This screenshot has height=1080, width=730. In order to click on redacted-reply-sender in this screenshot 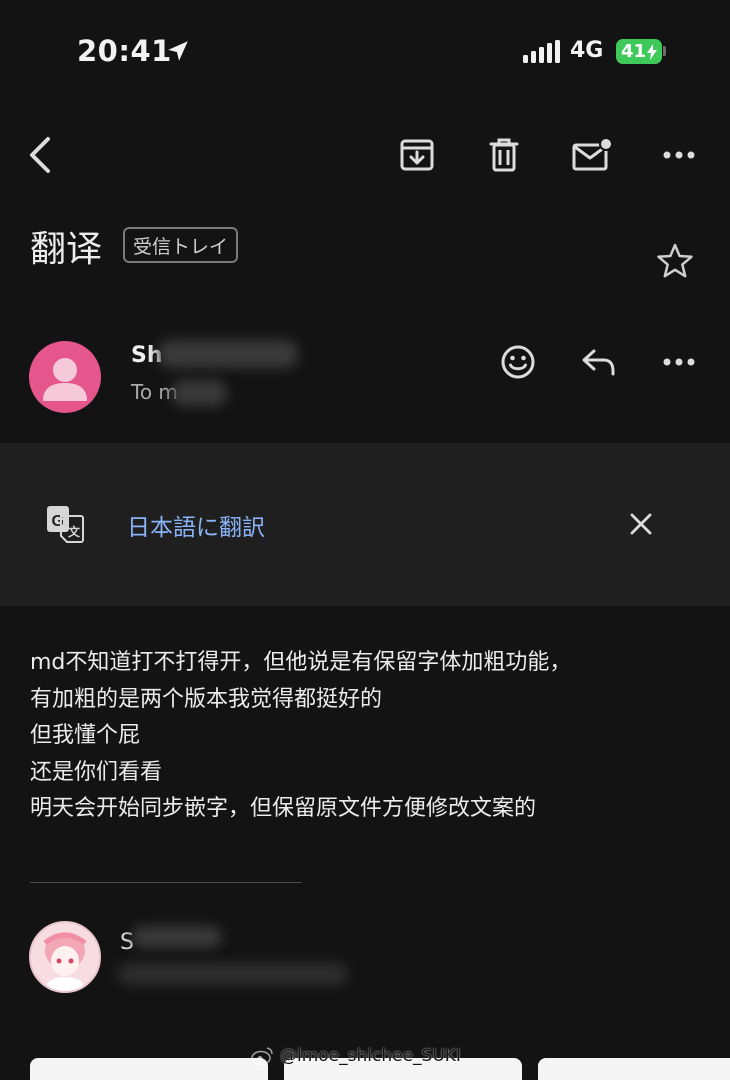, I will do `click(177, 937)`.